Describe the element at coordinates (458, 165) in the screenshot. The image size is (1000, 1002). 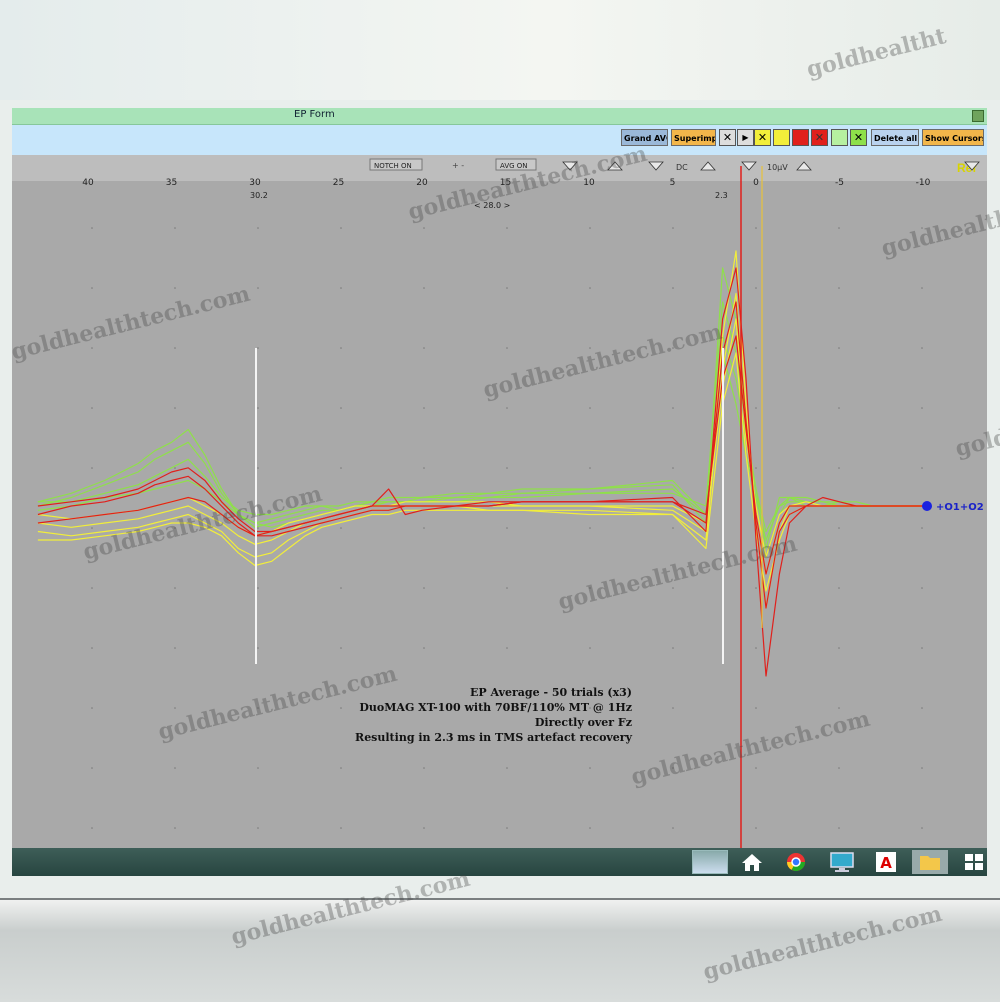
I see `plus-minus-label: + -` at that location.